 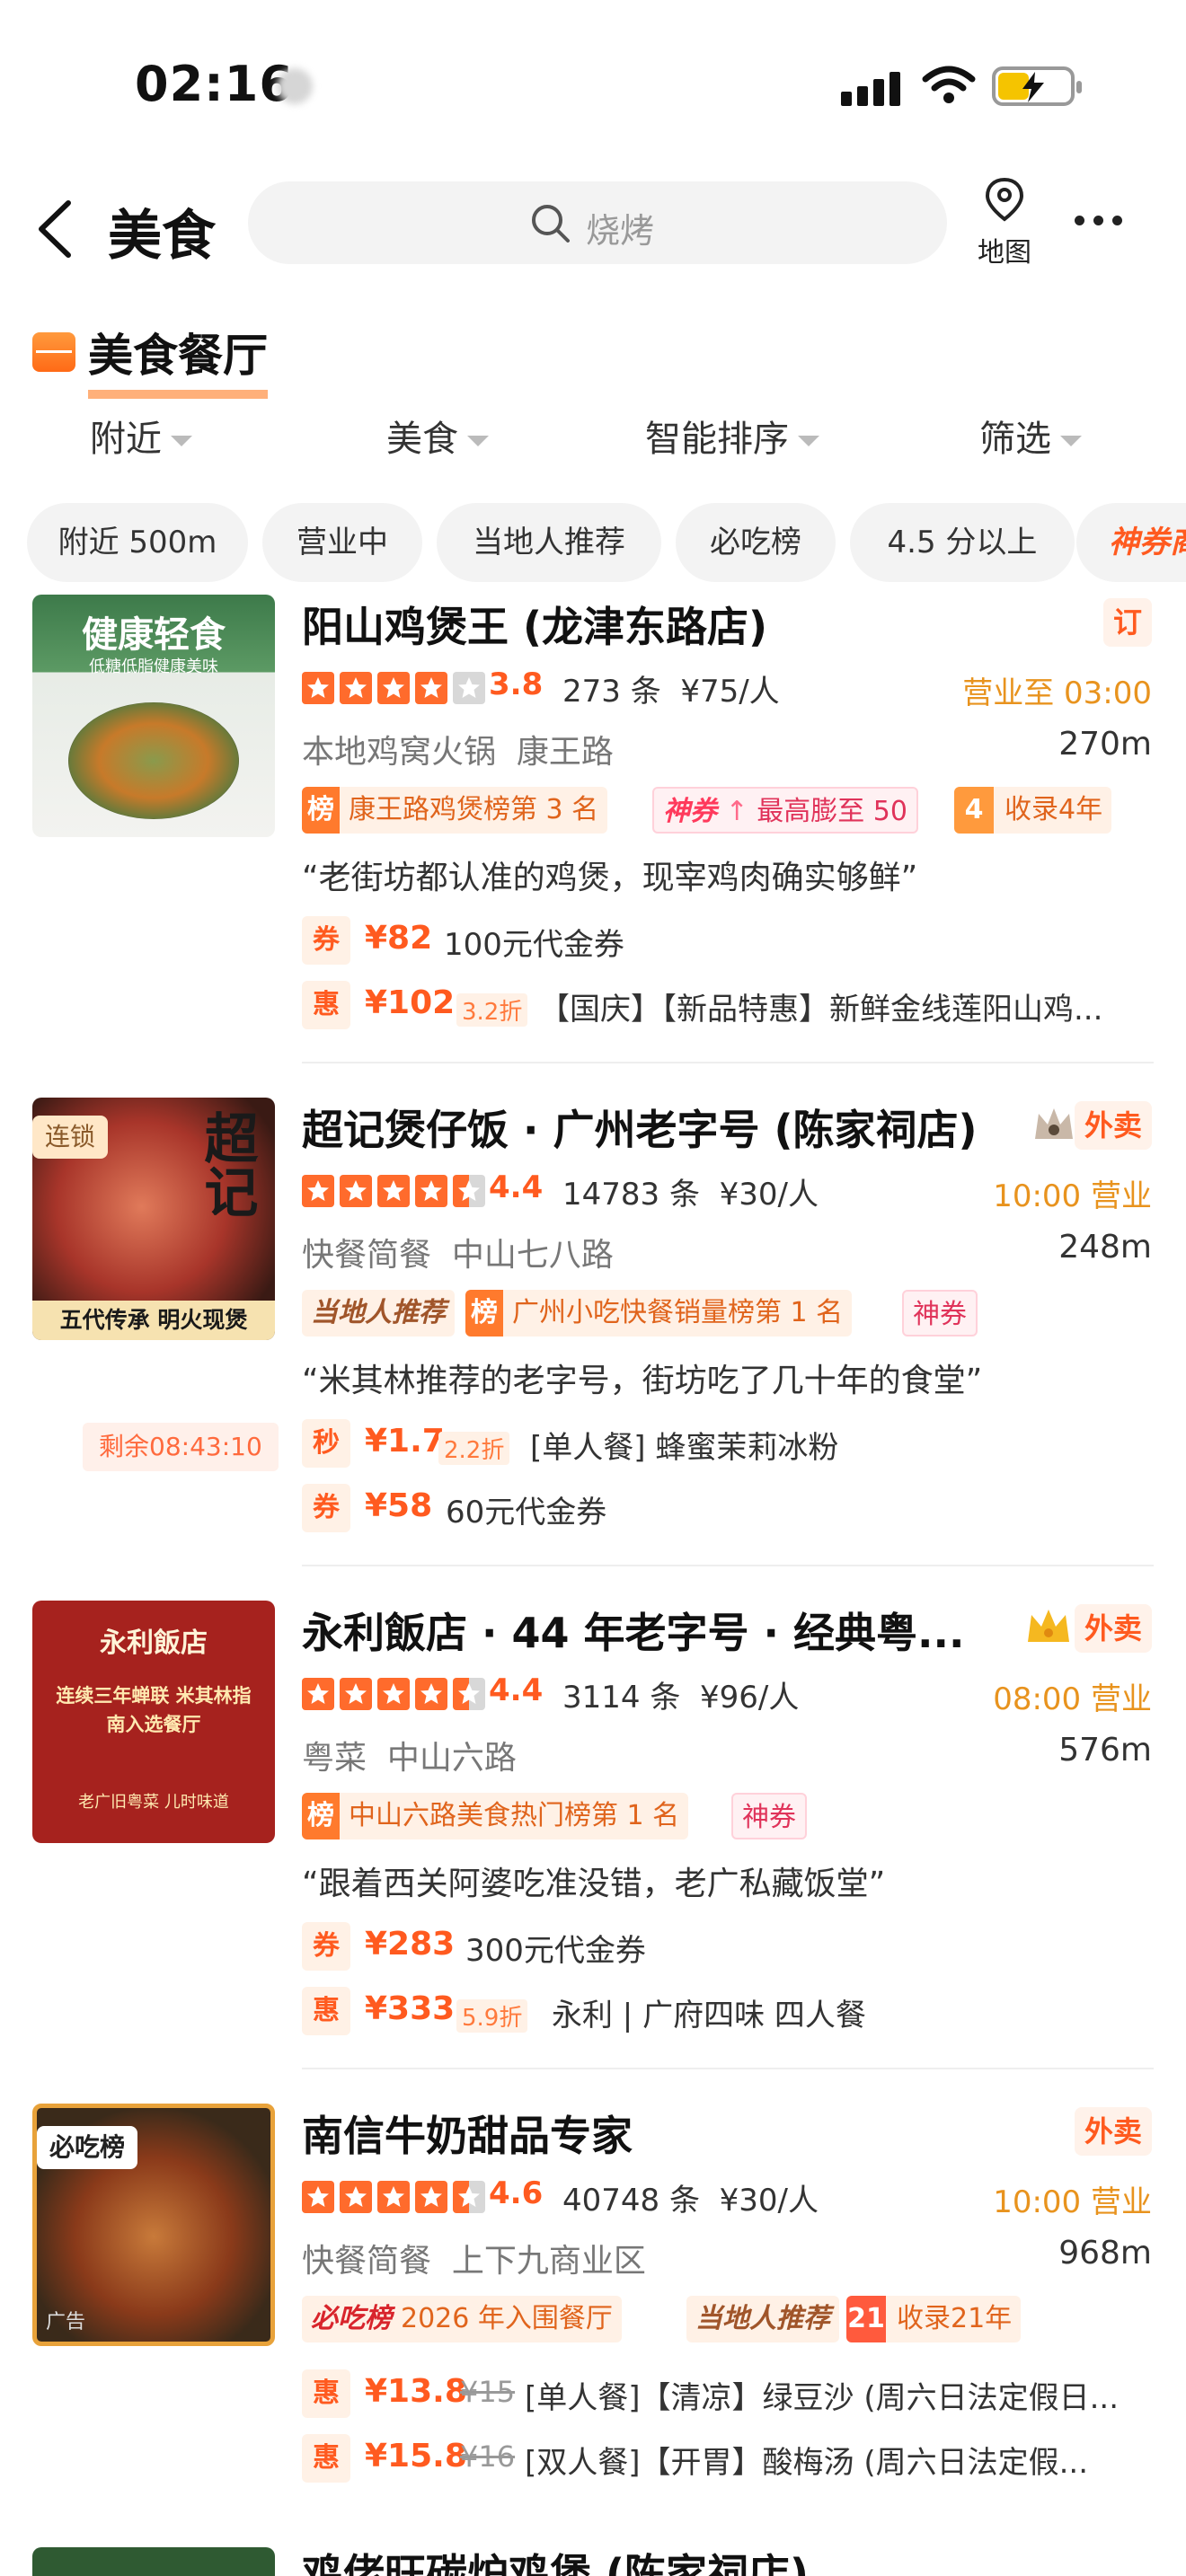 What do you see at coordinates (474, 809) in the screenshot?
I see `ranking-text: 康王路鸡煲榜第 3 名` at bounding box center [474, 809].